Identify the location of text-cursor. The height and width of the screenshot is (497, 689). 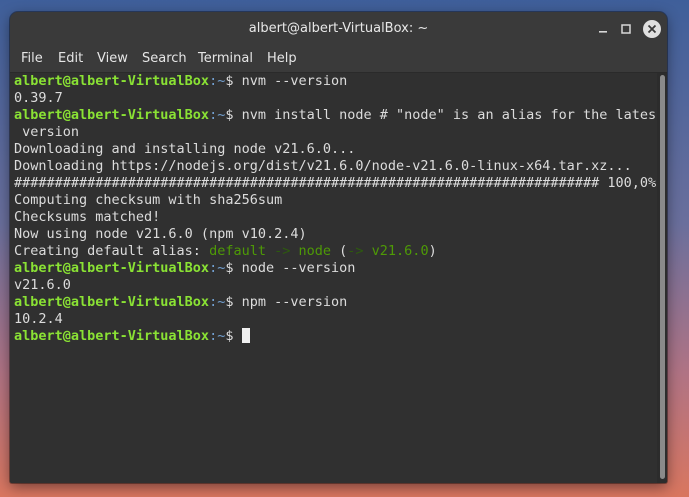
(245, 335).